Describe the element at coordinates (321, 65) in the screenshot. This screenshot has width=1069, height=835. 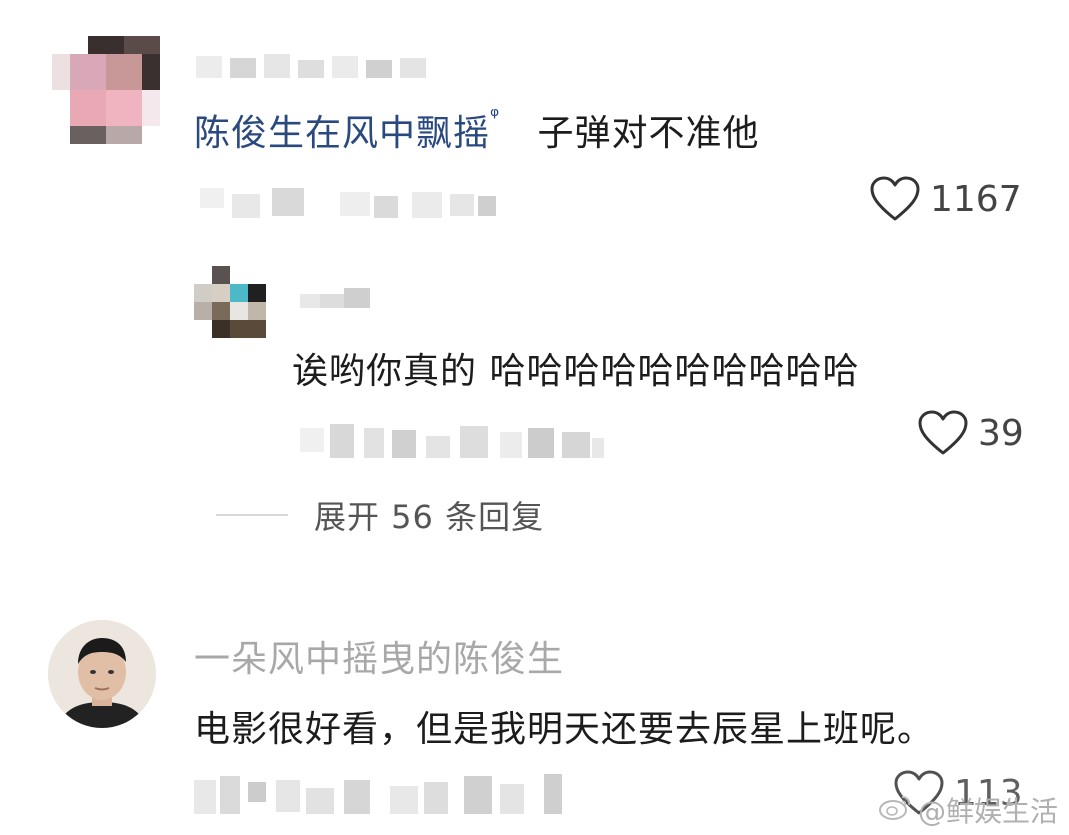
I see `username-blurred` at that location.